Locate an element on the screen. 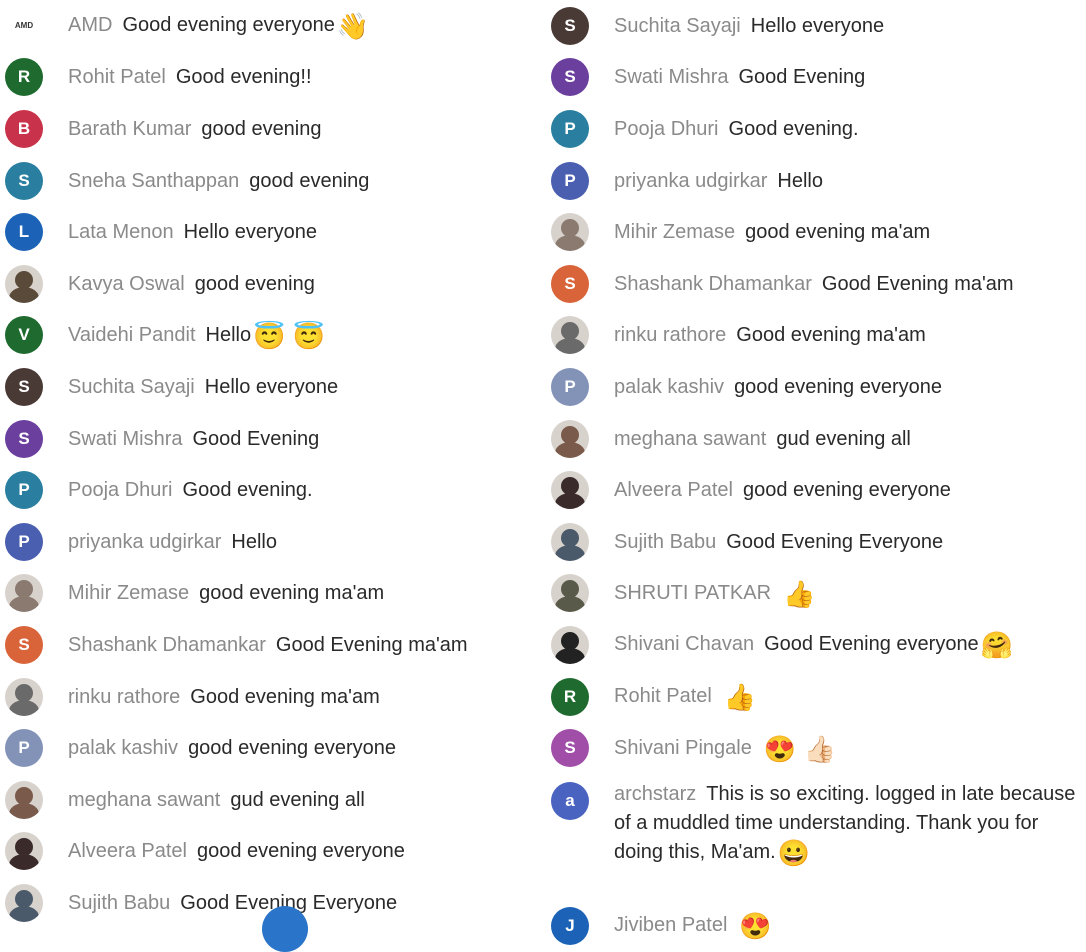 Image resolution: width=1086 pixels, height=952 pixels. message-text: Sneha Santhappan good evening is located at coordinates (218, 181).